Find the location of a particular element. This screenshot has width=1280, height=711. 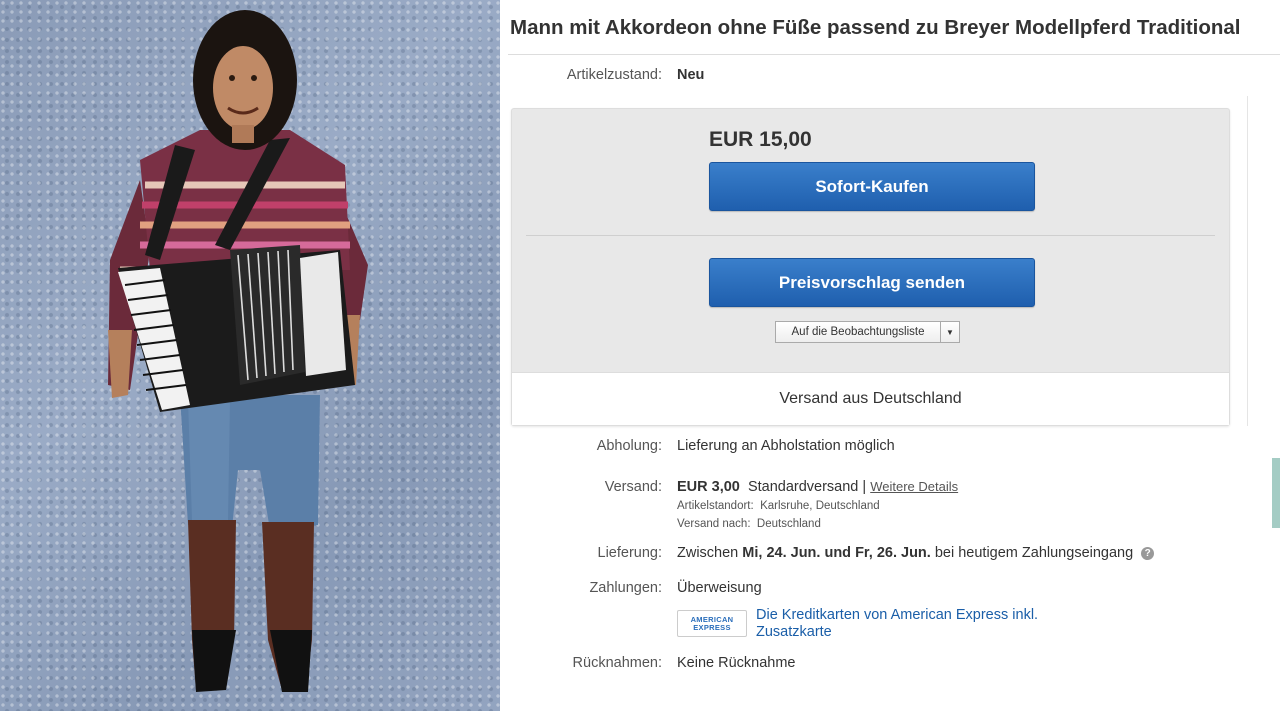

american-express-logo-icon: AMERICAN EXPRESS is located at coordinates (712, 623).